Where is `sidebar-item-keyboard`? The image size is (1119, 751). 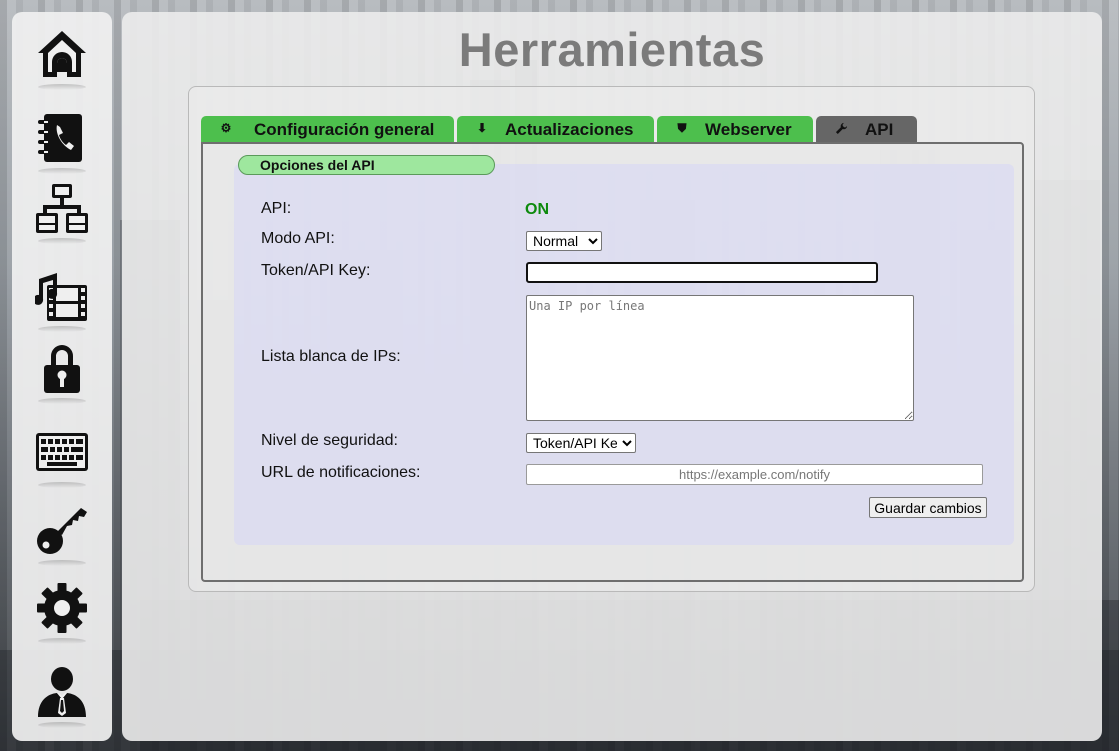 sidebar-item-keyboard is located at coordinates (62, 456).